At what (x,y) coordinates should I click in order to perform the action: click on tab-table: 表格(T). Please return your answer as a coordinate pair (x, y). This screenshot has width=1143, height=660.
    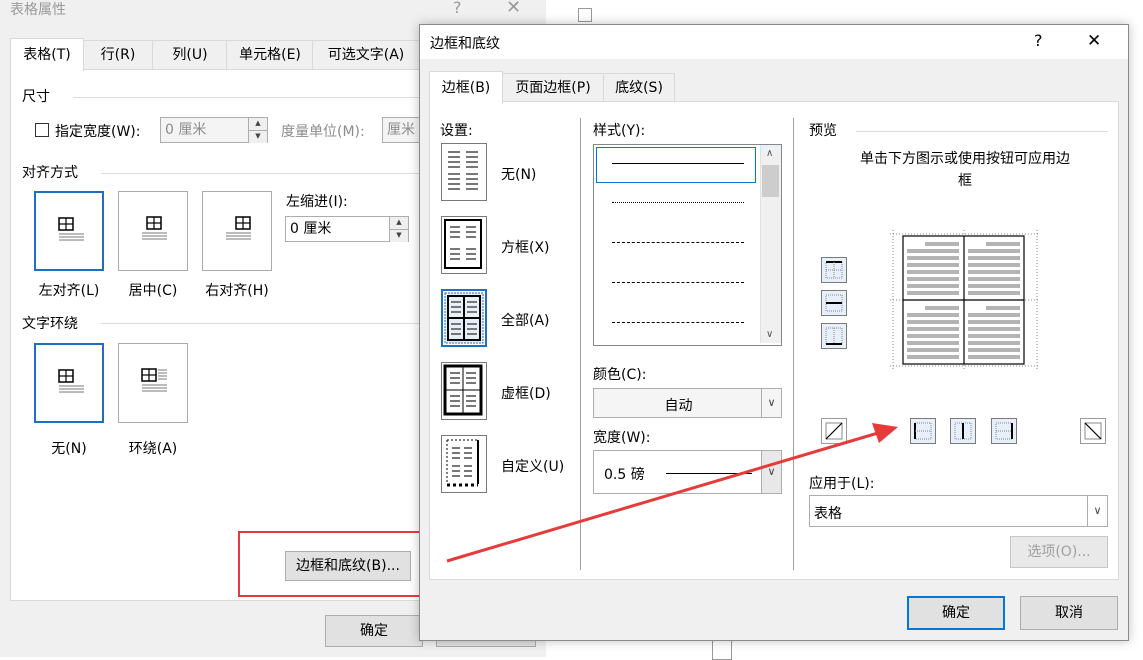
    Looking at the image, I should click on (47, 54).